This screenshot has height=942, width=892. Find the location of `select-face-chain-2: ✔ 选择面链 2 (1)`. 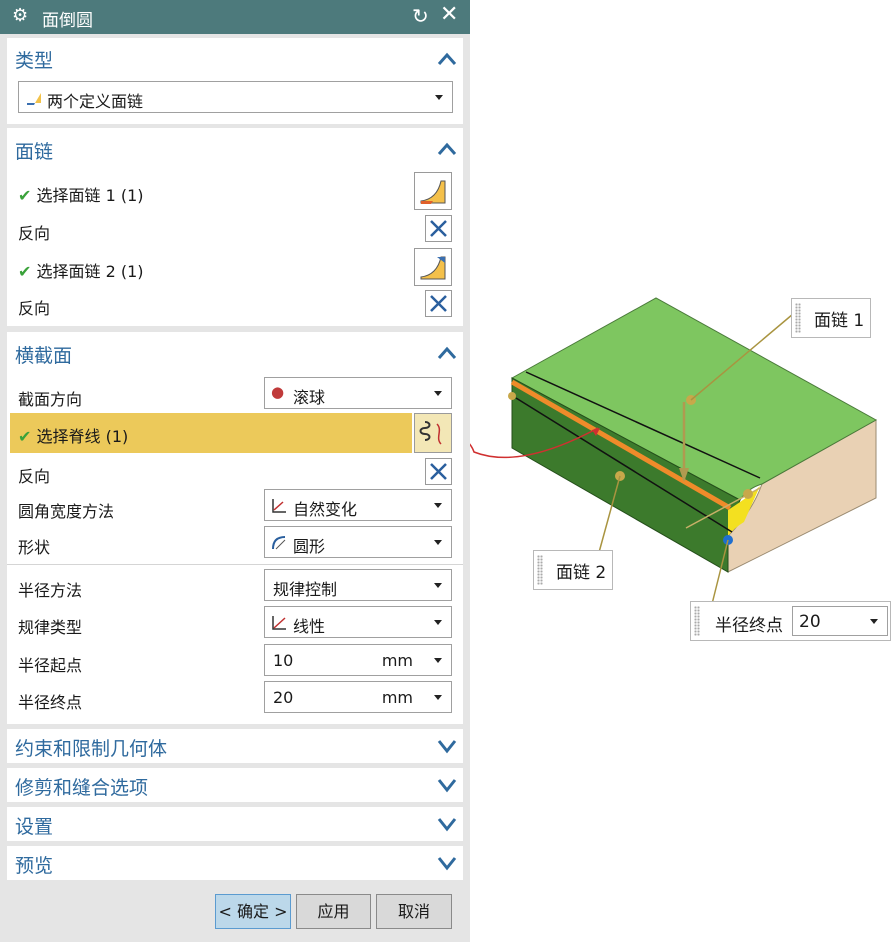

select-face-chain-2: ✔ 选择面链 2 (1) is located at coordinates (81, 270).